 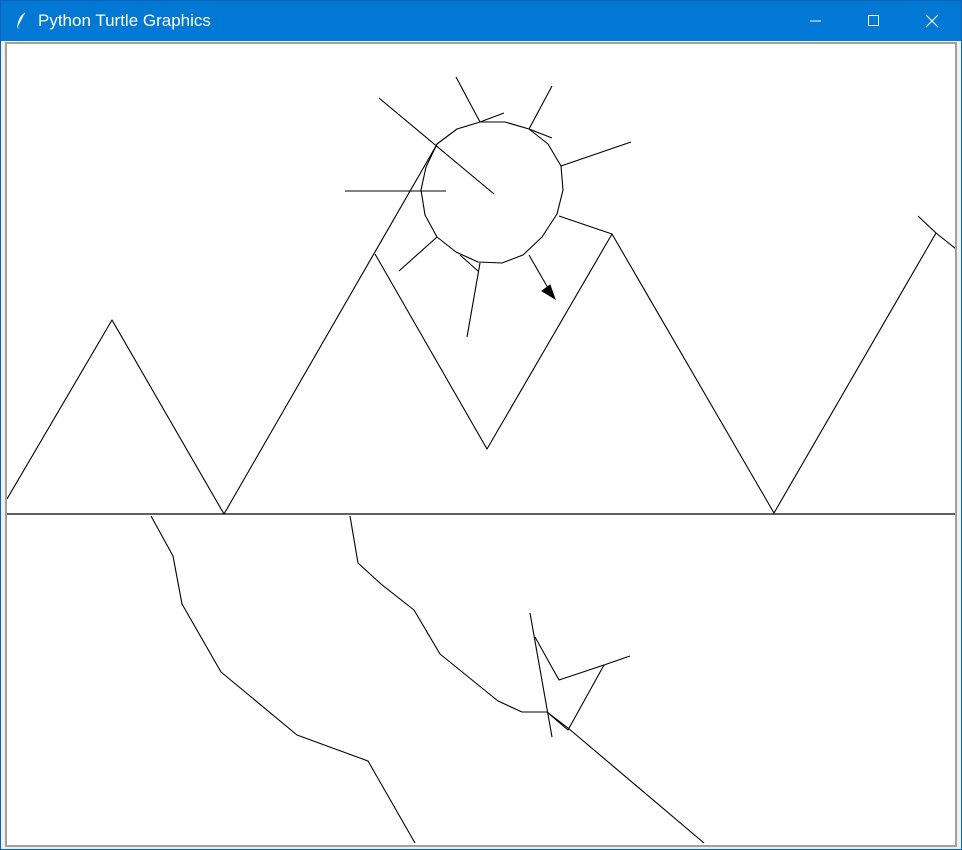 I want to click on maximize-button, so click(x=874, y=21).